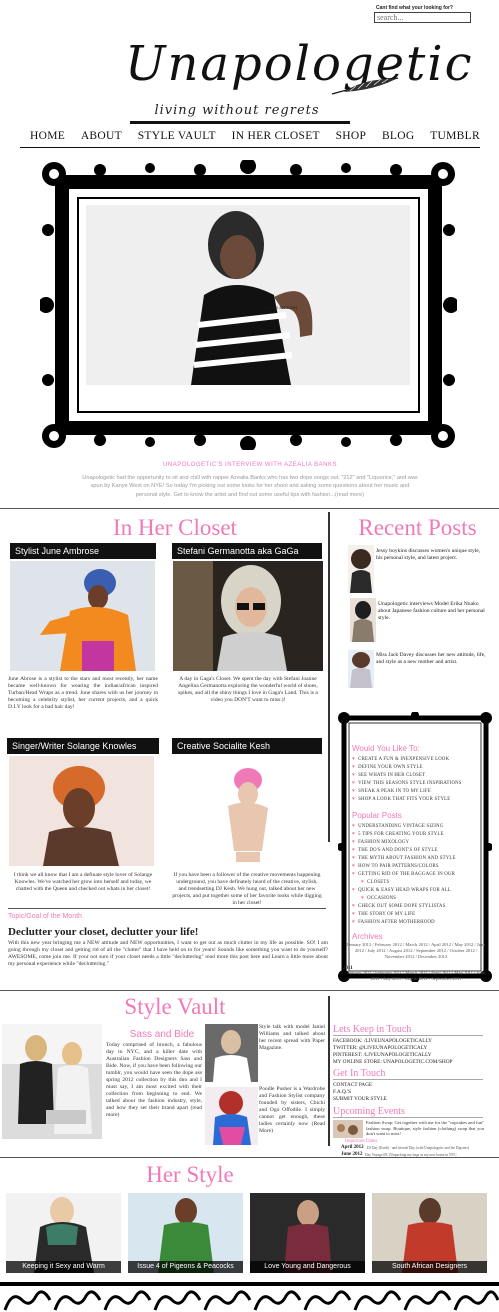 This screenshot has width=499, height=1312. I want to click on popular-posts-heading: Popular Posts, so click(377, 815).